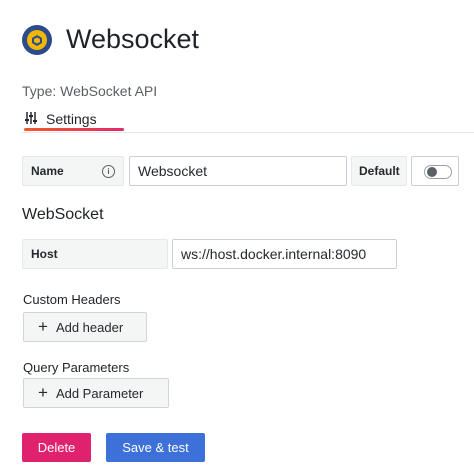 This screenshot has width=474, height=476. I want to click on save-and-test-button: Save & test, so click(155, 447).